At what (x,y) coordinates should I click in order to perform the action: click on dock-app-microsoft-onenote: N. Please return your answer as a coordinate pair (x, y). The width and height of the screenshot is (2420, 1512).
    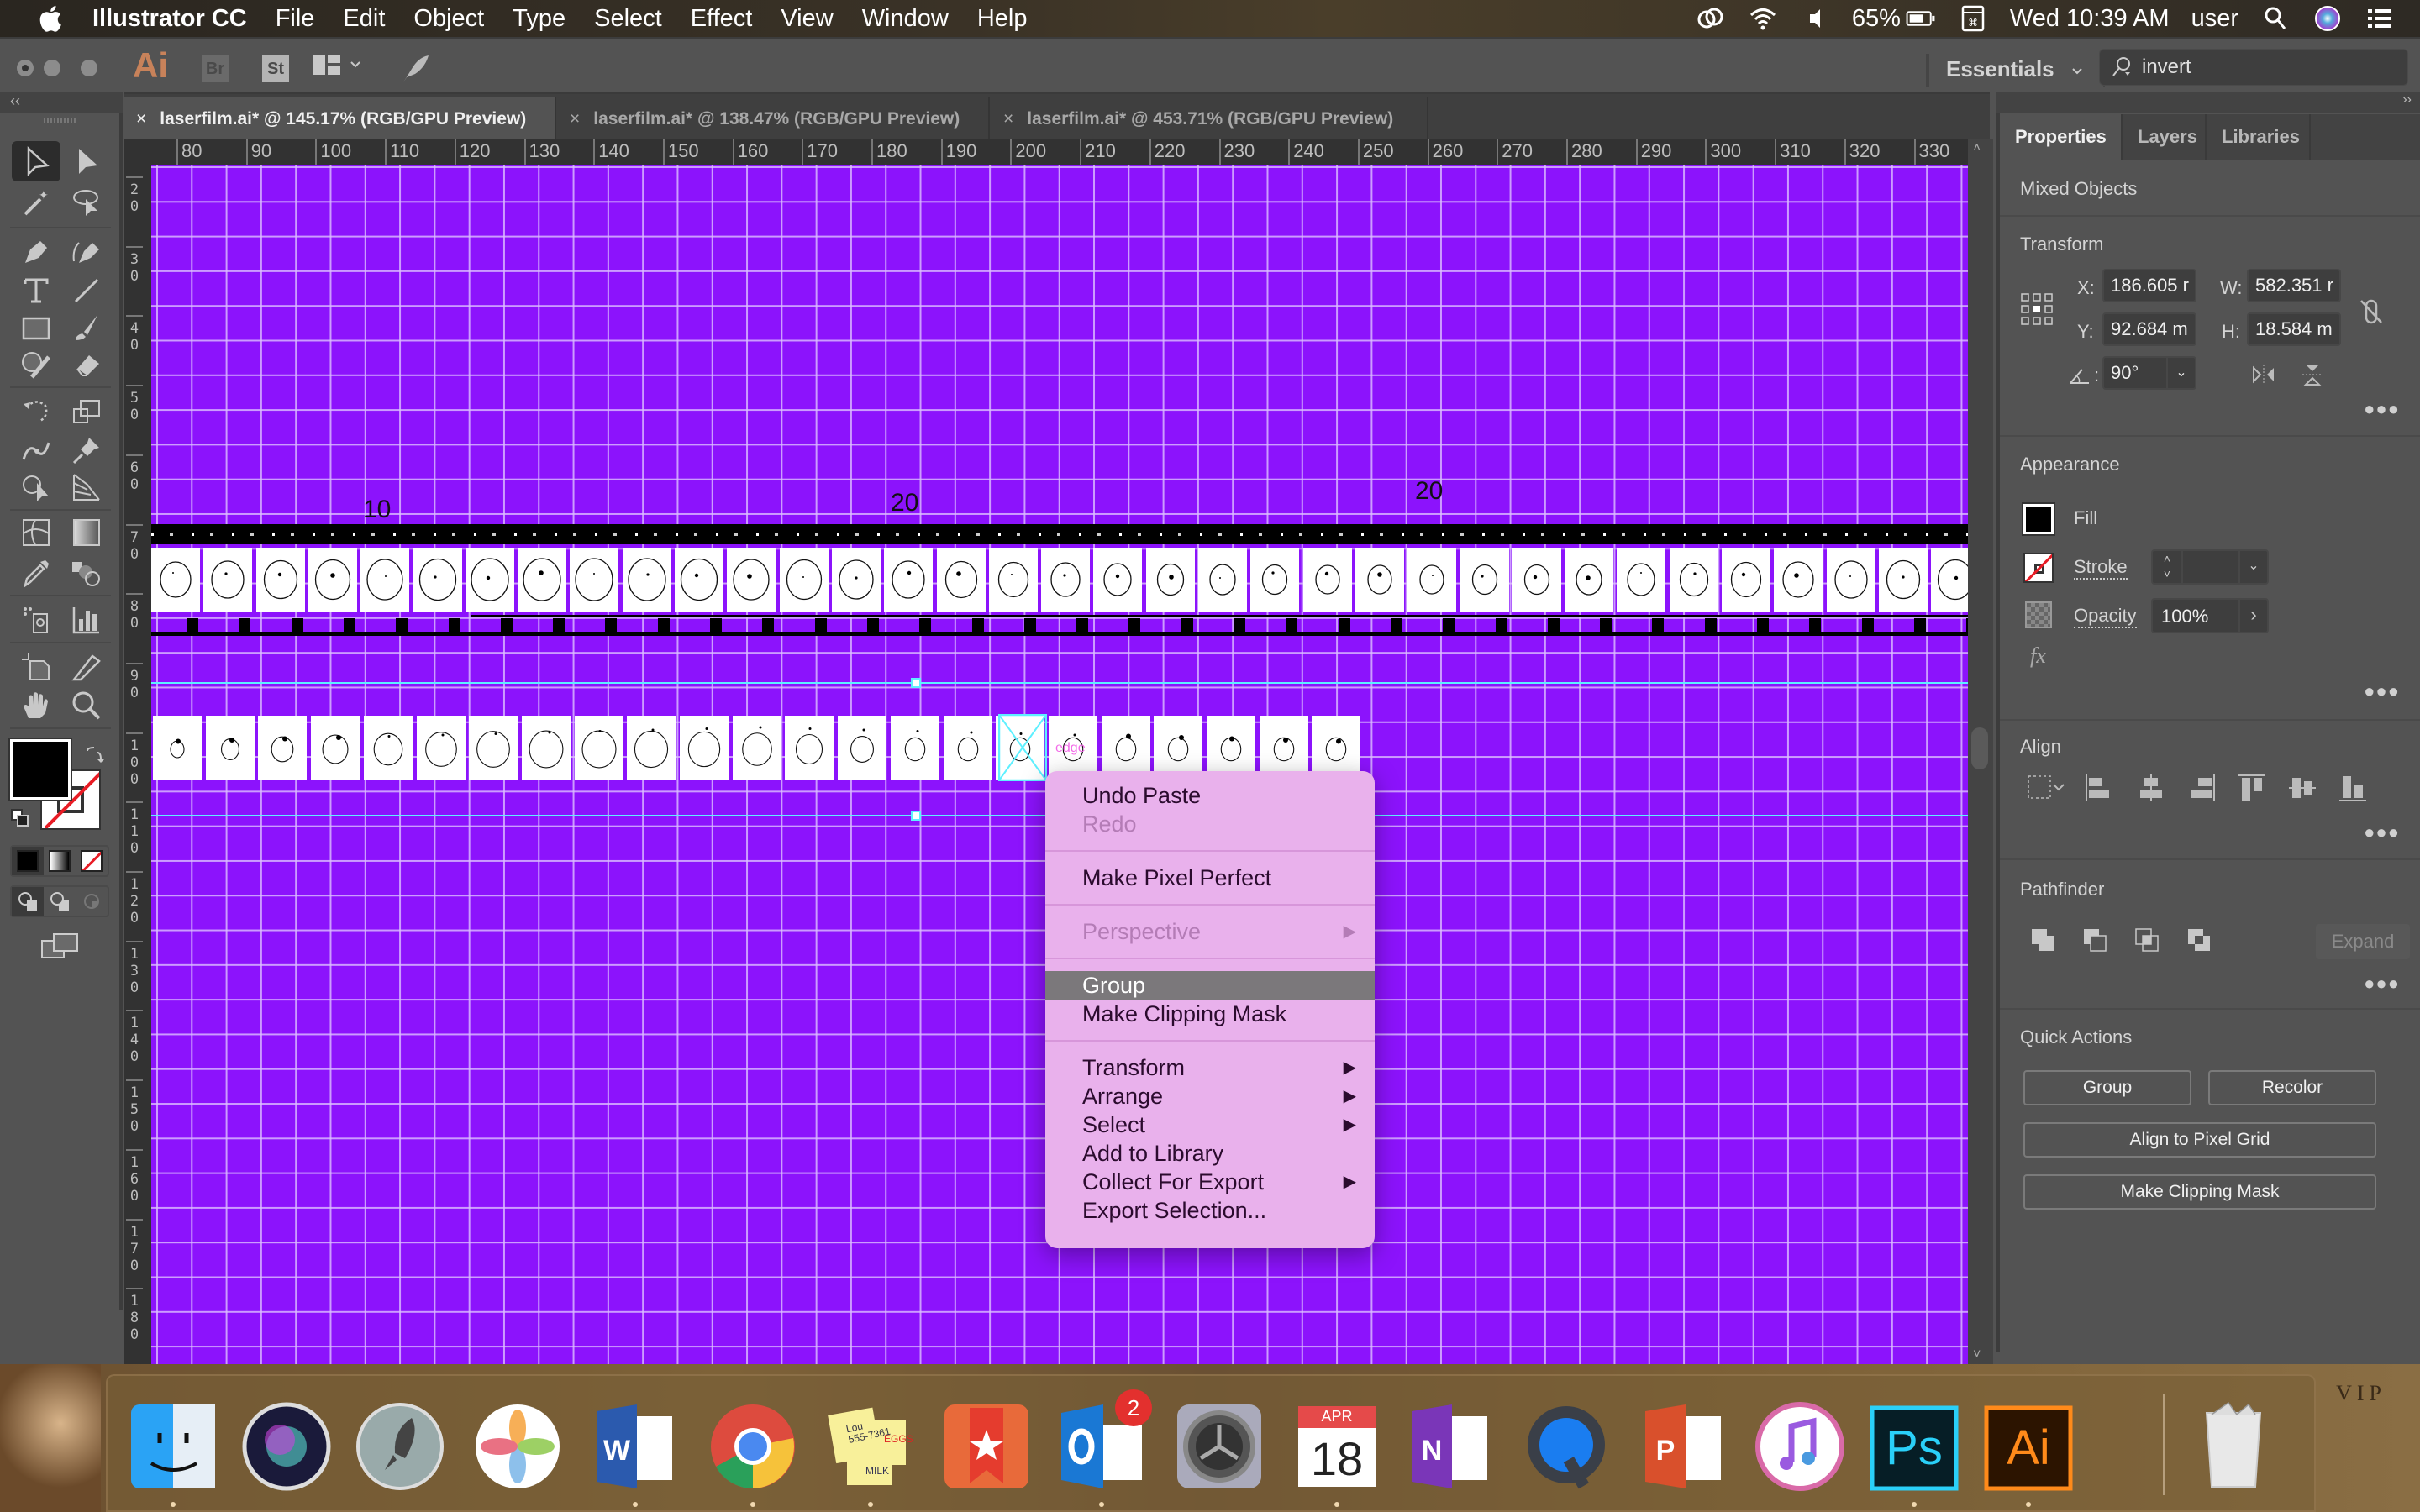
    Looking at the image, I should click on (1450, 1446).